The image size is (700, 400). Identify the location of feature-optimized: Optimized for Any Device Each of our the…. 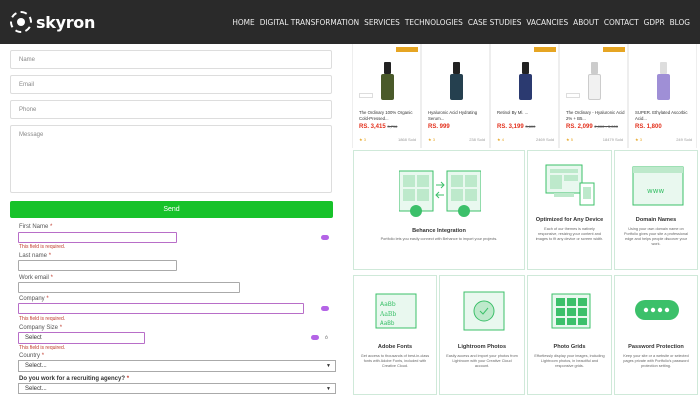
(569, 210).